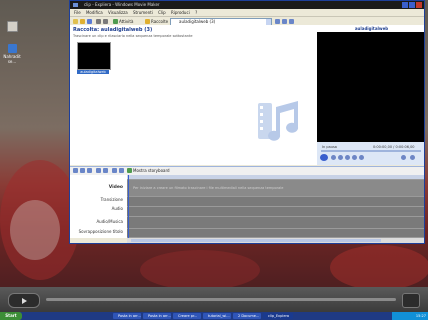  Describe the element at coordinates (354, 157) in the screenshot. I see `forward-icon` at that location.